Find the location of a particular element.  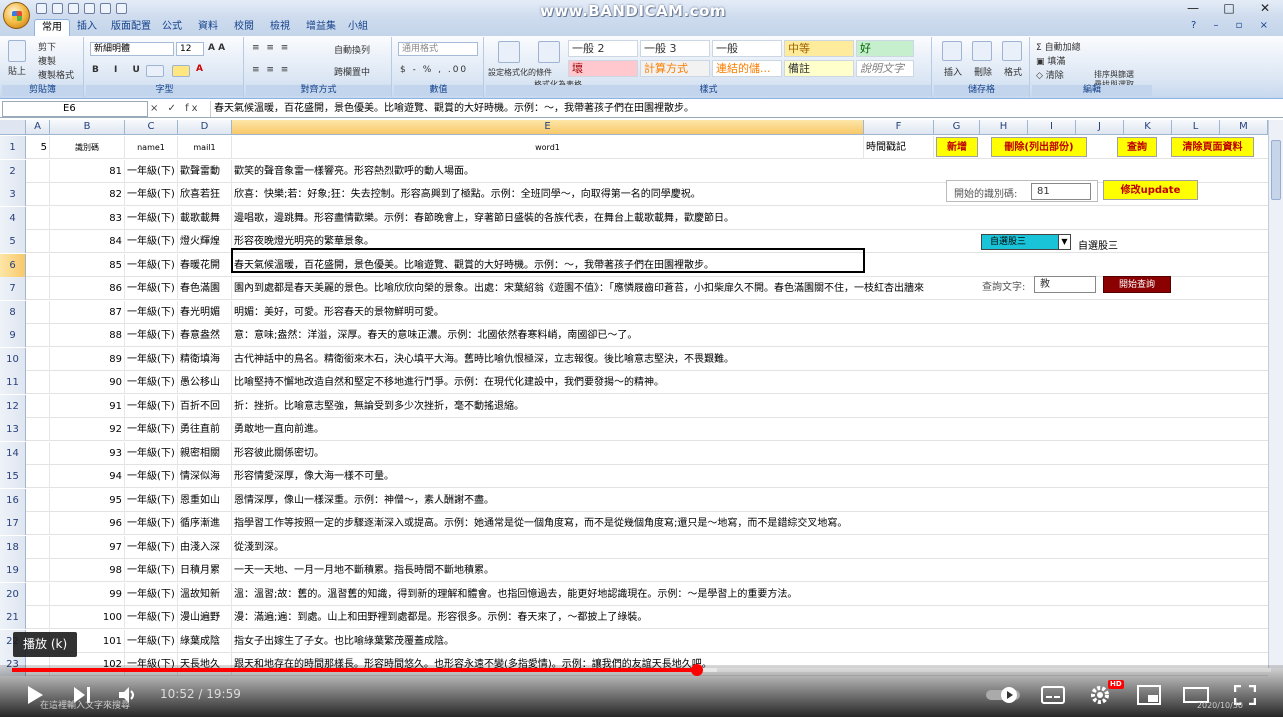

qat-dropdown-icon is located at coordinates (121, 8).